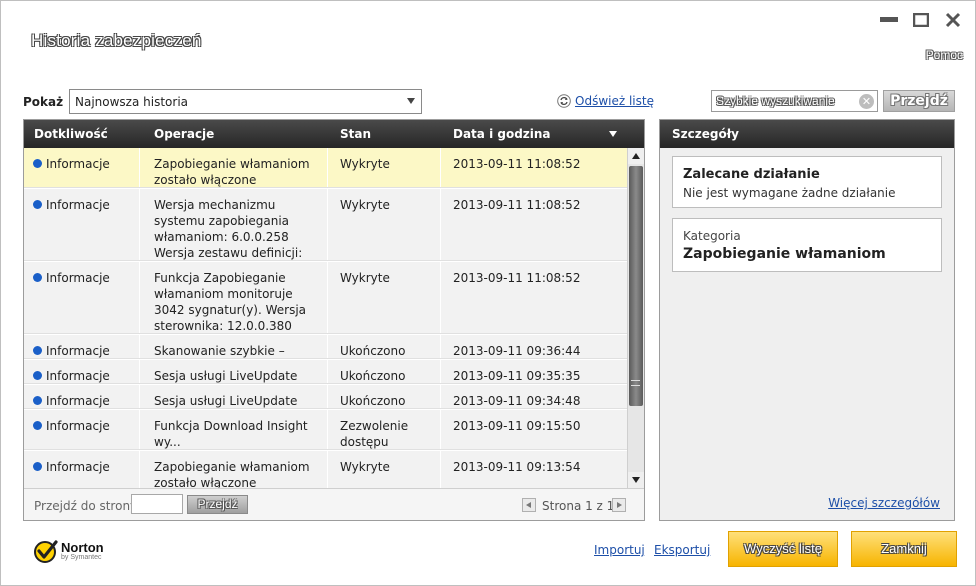  Describe the element at coordinates (919, 101) in the screenshot. I see `search-go-button: Przejdź` at that location.